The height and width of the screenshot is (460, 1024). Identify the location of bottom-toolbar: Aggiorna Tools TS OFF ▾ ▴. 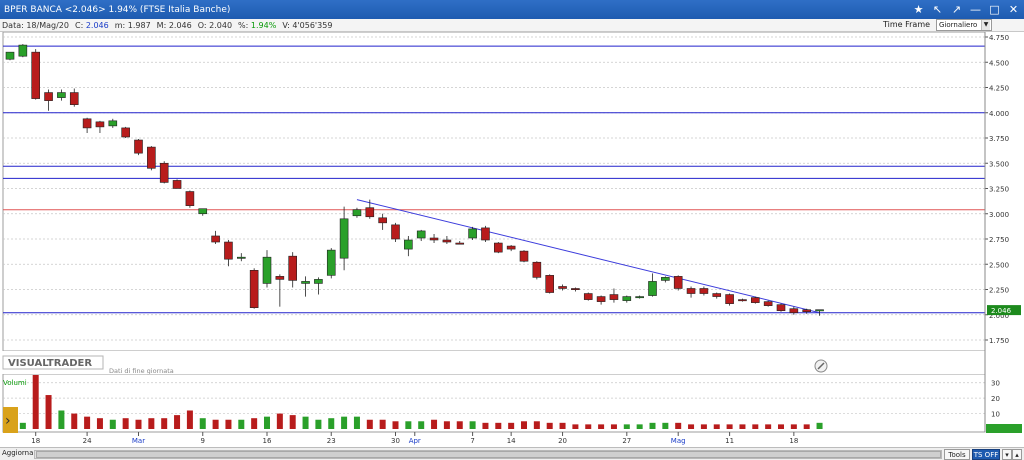
(512, 453).